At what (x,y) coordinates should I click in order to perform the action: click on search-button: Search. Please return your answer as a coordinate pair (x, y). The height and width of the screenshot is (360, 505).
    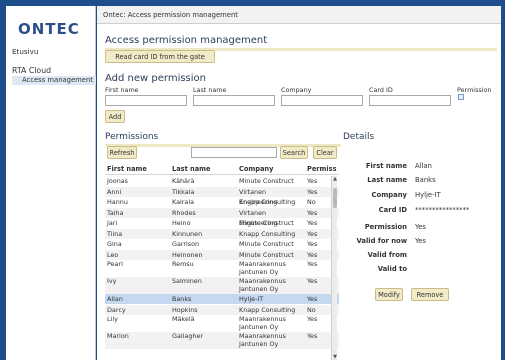
    Looking at the image, I should click on (294, 152).